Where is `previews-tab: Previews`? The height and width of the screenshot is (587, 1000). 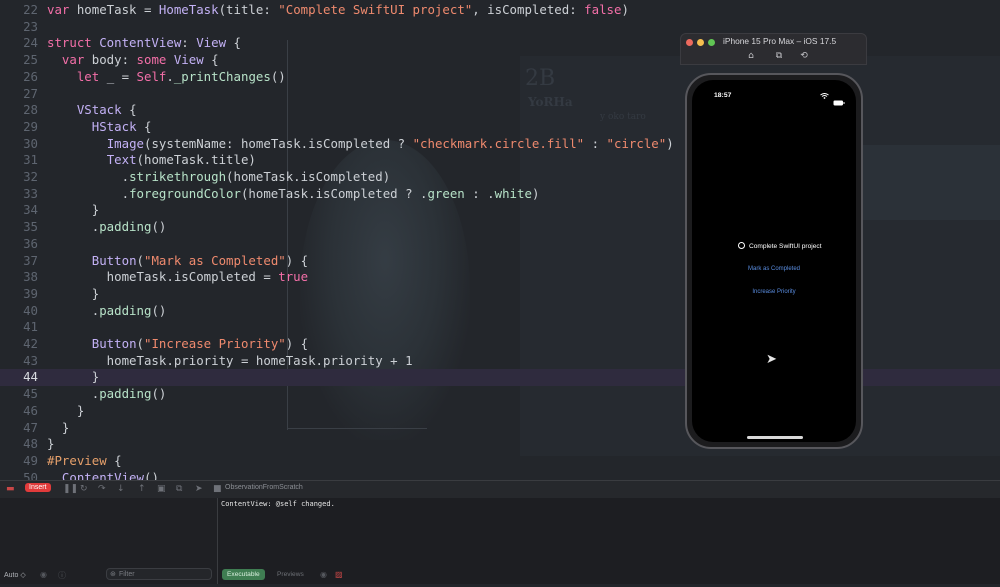
previews-tab: Previews is located at coordinates (290, 574).